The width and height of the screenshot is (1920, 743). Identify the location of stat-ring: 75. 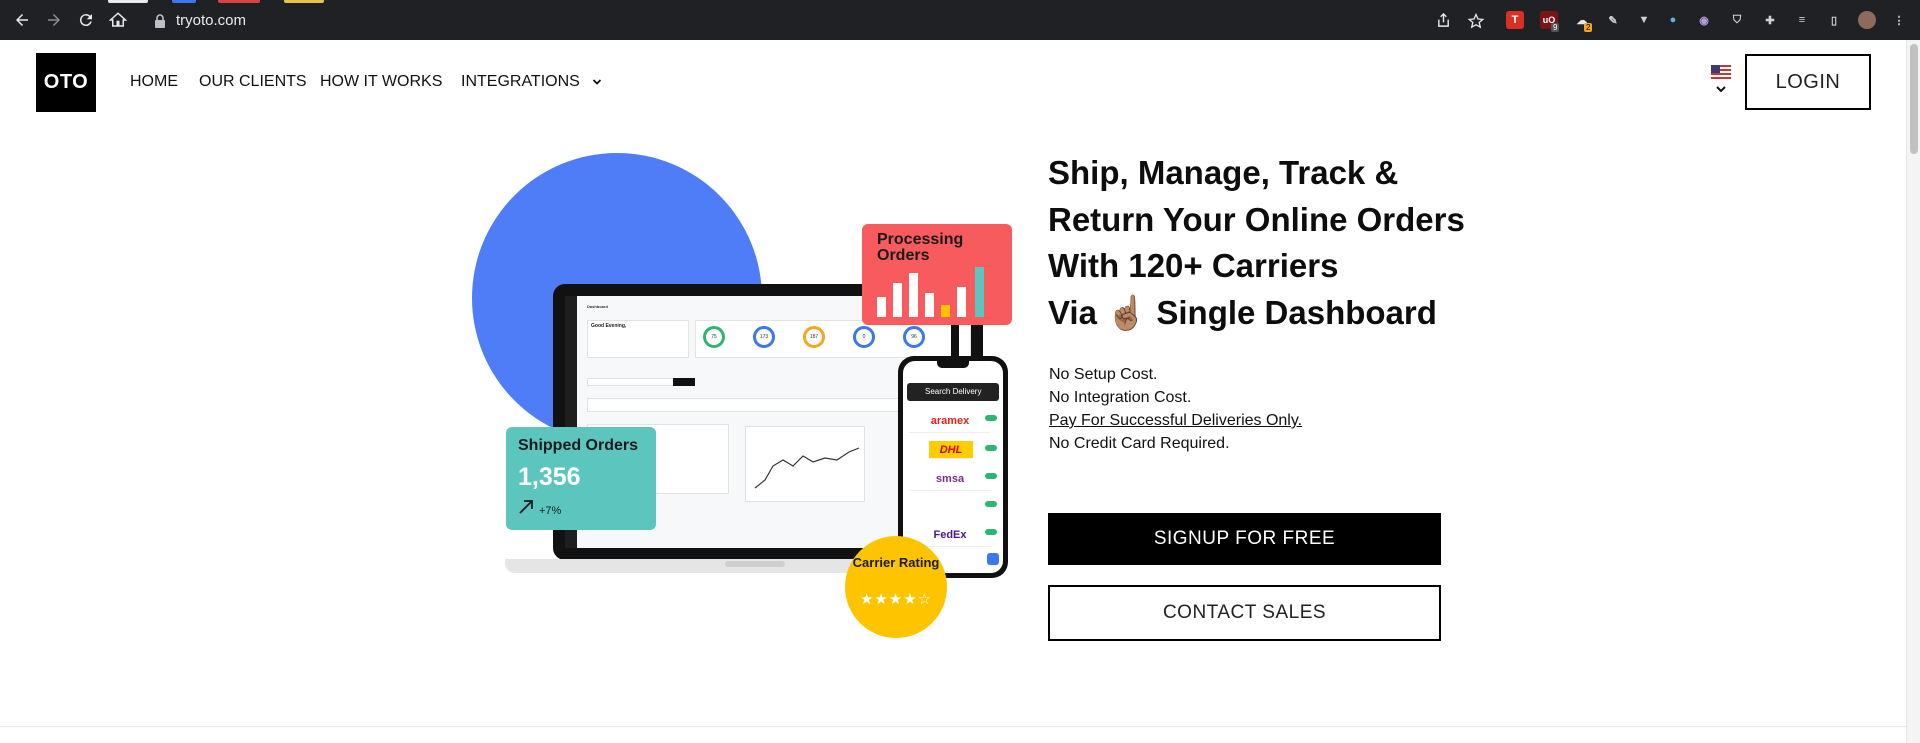
(714, 337).